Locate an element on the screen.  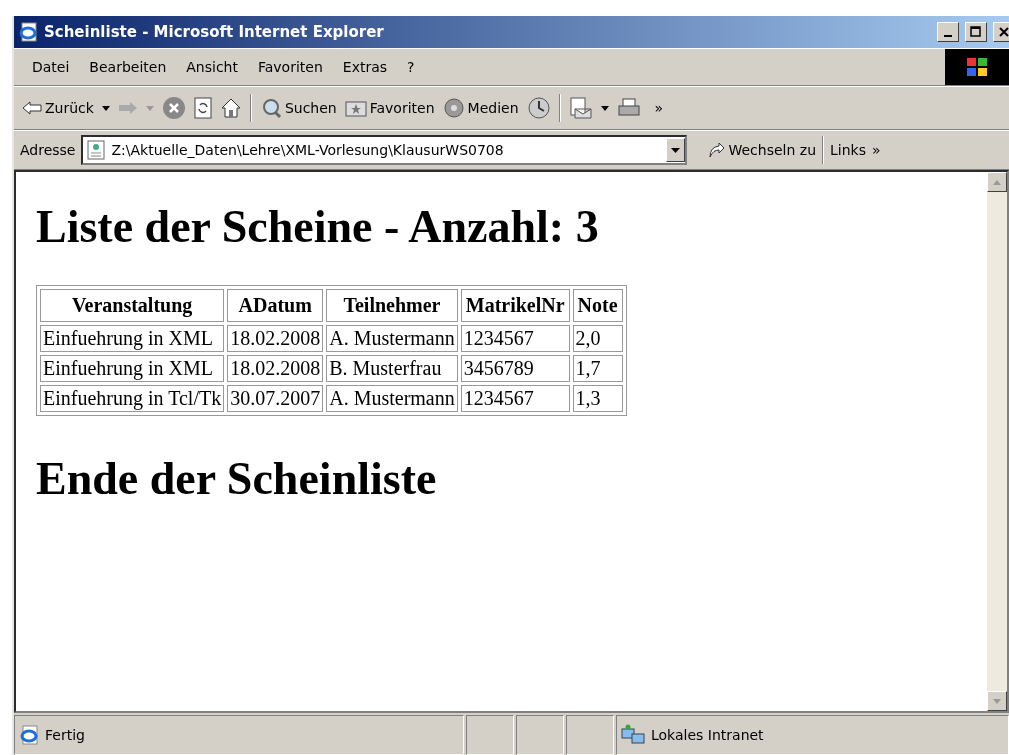
menu-item: Bearbeiten is located at coordinates (128, 67).